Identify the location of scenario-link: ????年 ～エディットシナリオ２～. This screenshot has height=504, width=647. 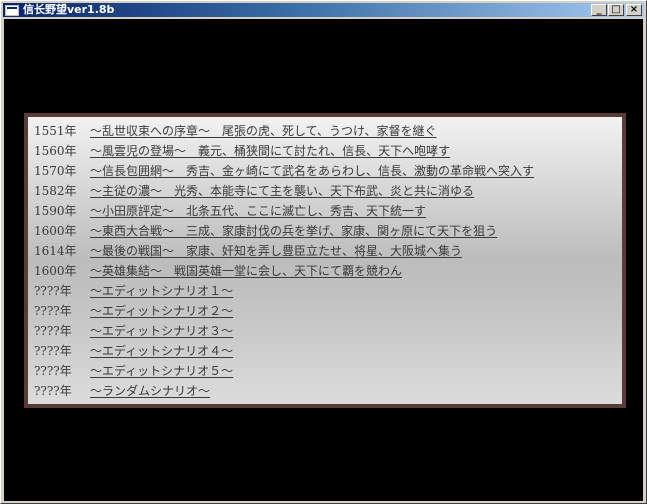
(133, 311).